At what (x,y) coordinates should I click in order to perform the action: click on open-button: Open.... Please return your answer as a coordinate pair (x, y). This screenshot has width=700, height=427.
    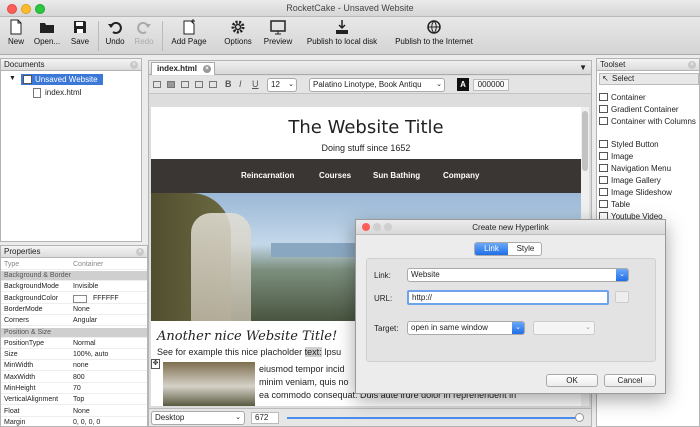
    Looking at the image, I should click on (47, 32).